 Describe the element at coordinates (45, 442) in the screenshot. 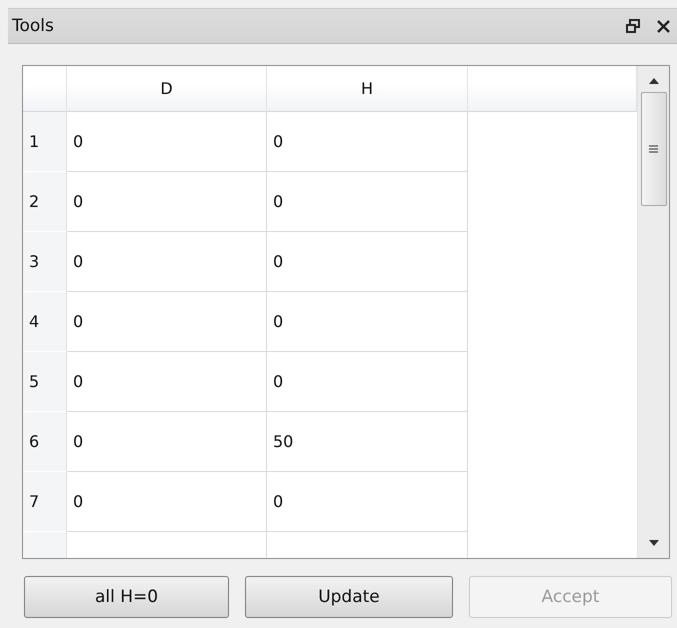

I see `row-header: 6` at that location.